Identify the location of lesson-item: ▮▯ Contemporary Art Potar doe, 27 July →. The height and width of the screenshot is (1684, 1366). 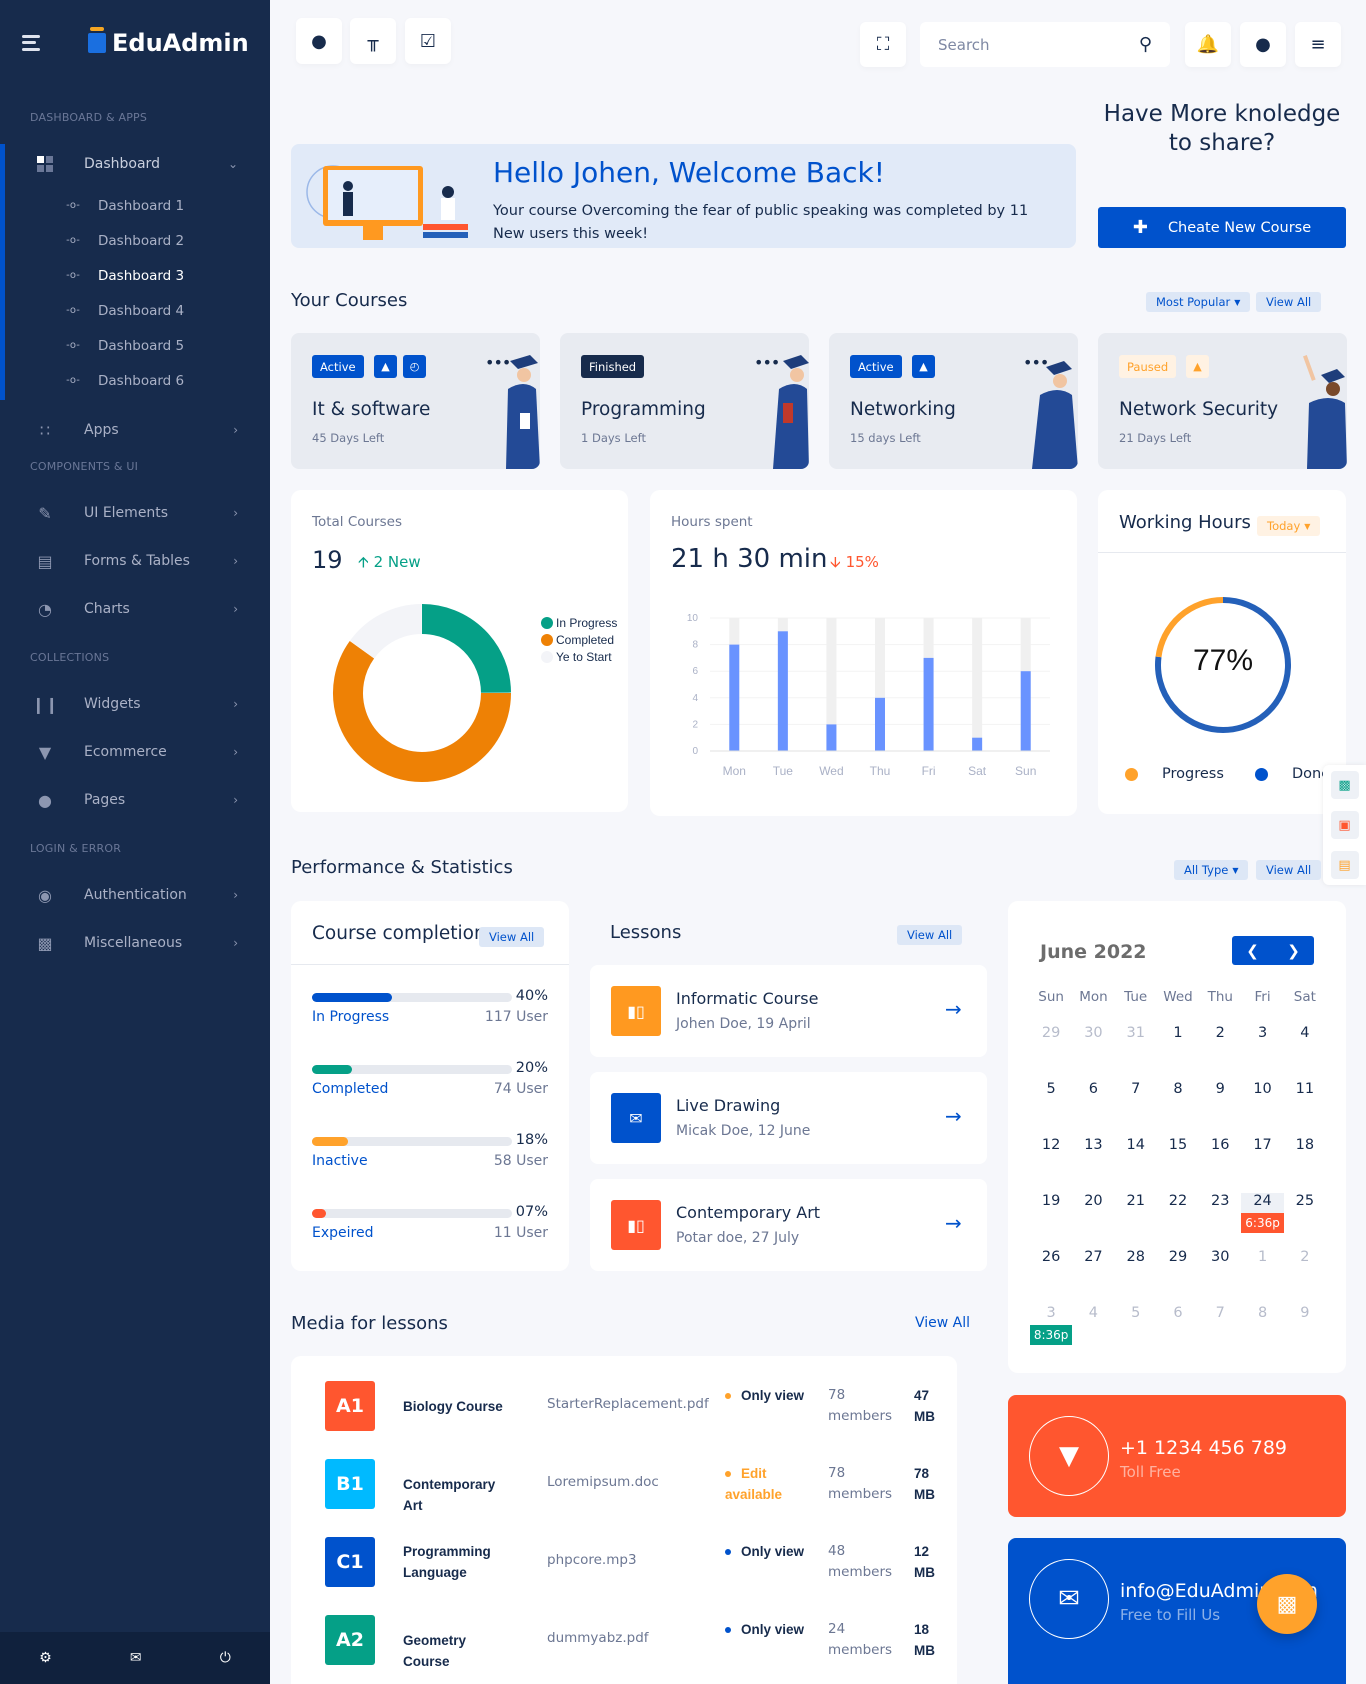
(788, 1225).